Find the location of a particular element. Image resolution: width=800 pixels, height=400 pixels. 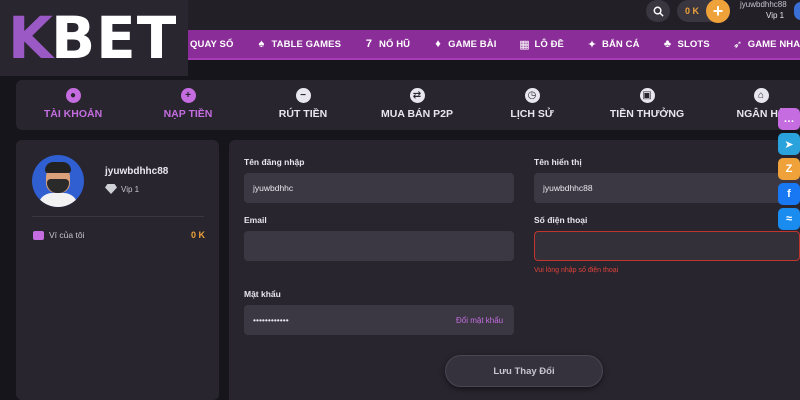

profile-vip: Vip 1 is located at coordinates (122, 189).